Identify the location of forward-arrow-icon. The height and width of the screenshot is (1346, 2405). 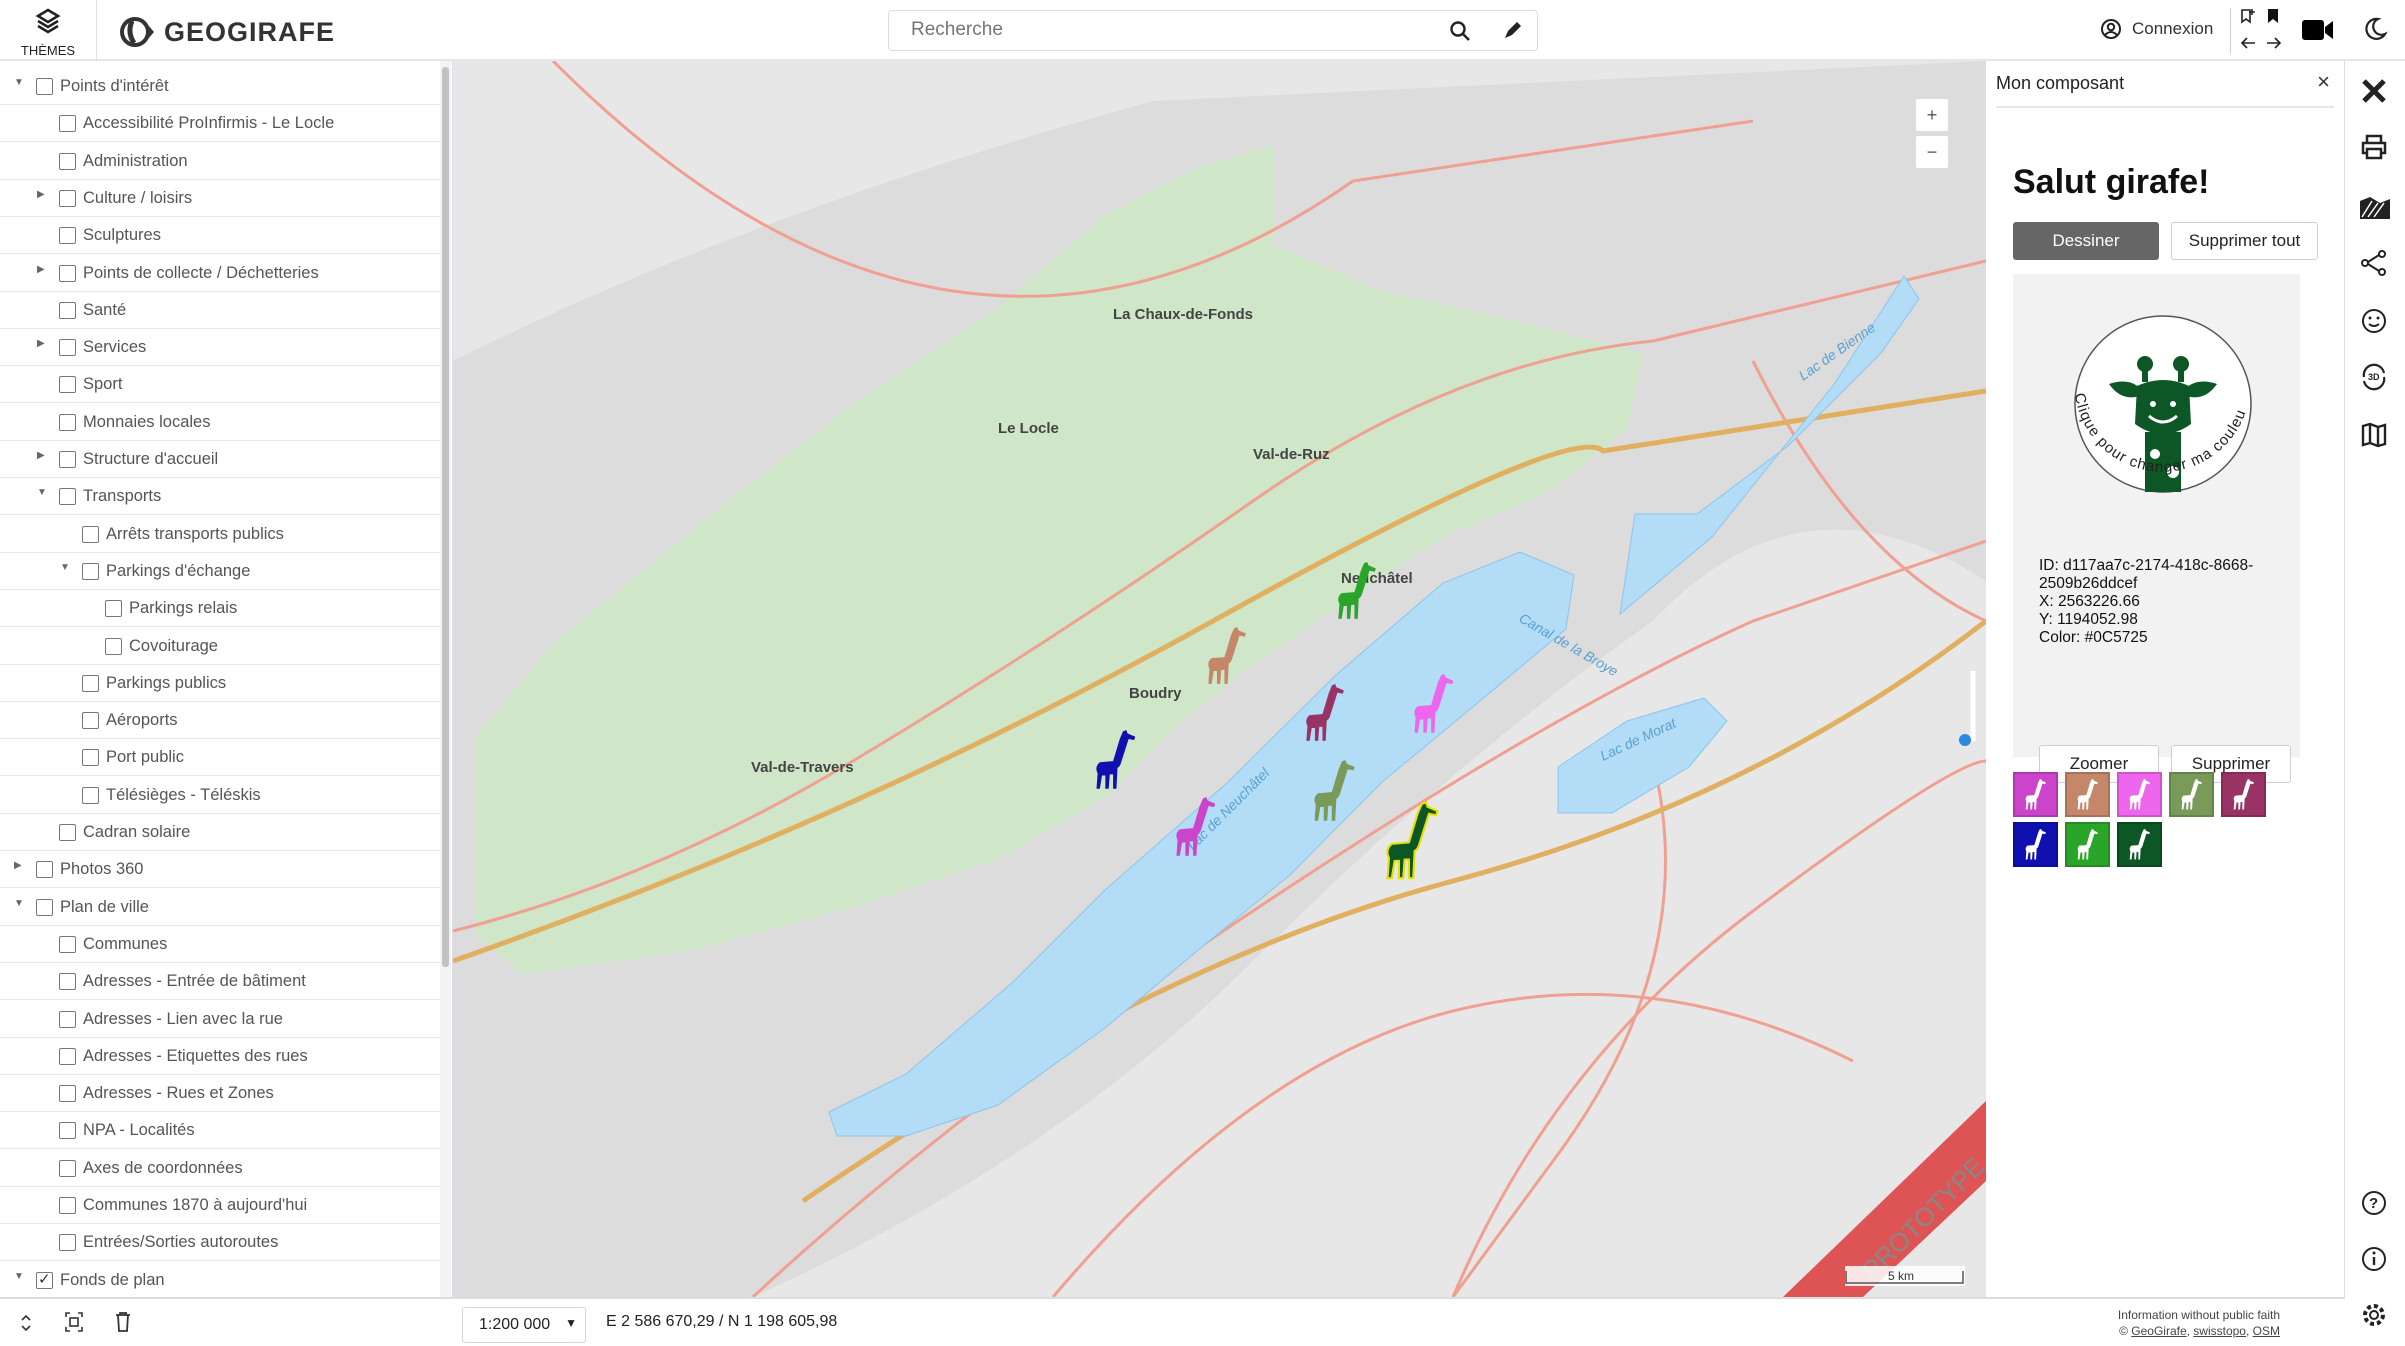
(2274, 43).